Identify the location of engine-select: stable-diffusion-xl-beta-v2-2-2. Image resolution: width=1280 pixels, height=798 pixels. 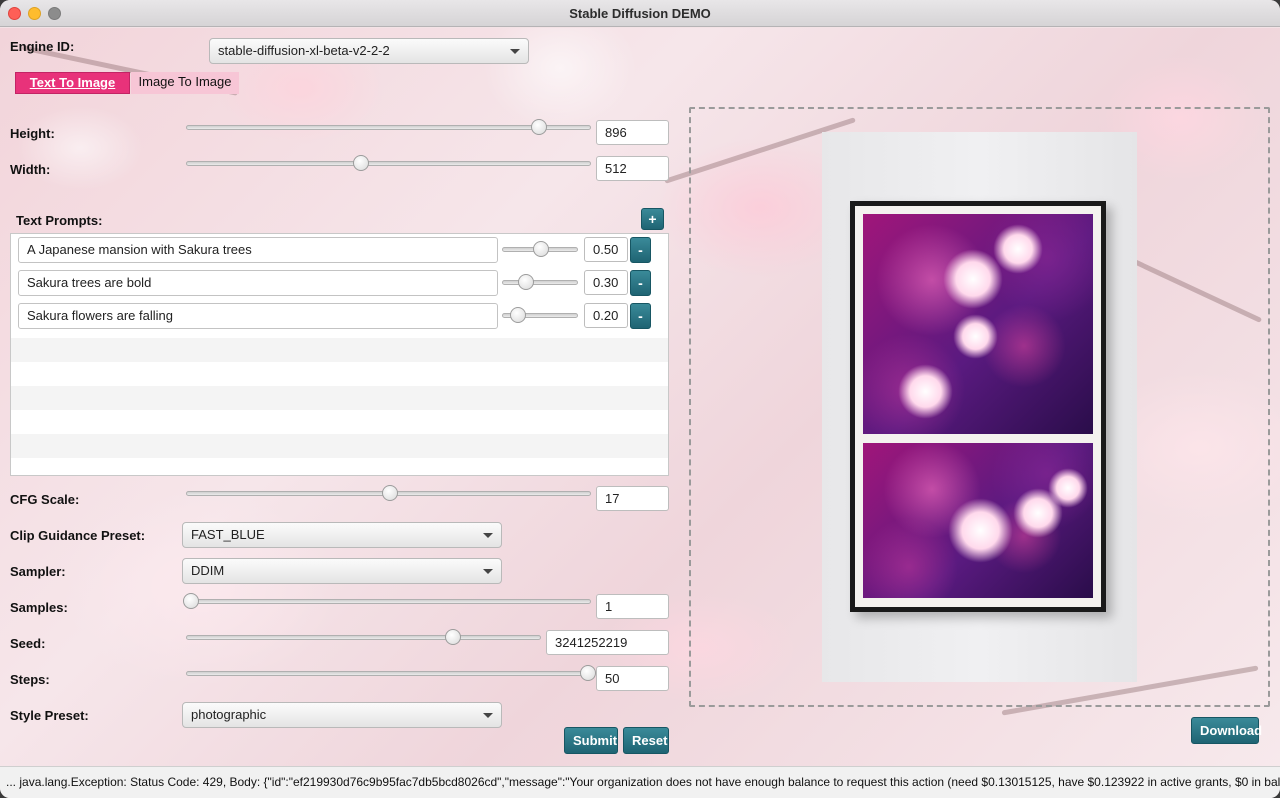
(369, 51).